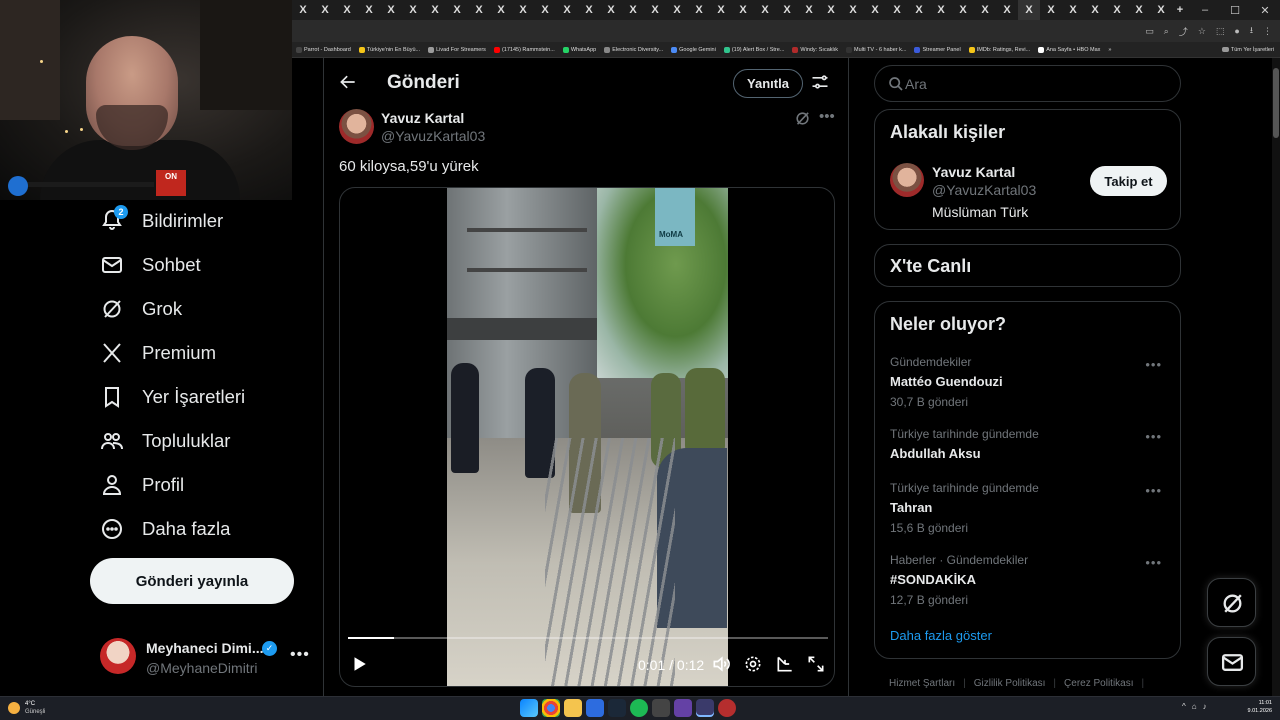 Image resolution: width=1280 pixels, height=720 pixels. Describe the element at coordinates (433, 136) in the screenshot. I see `author-handle: @YavuzKartal03` at that location.